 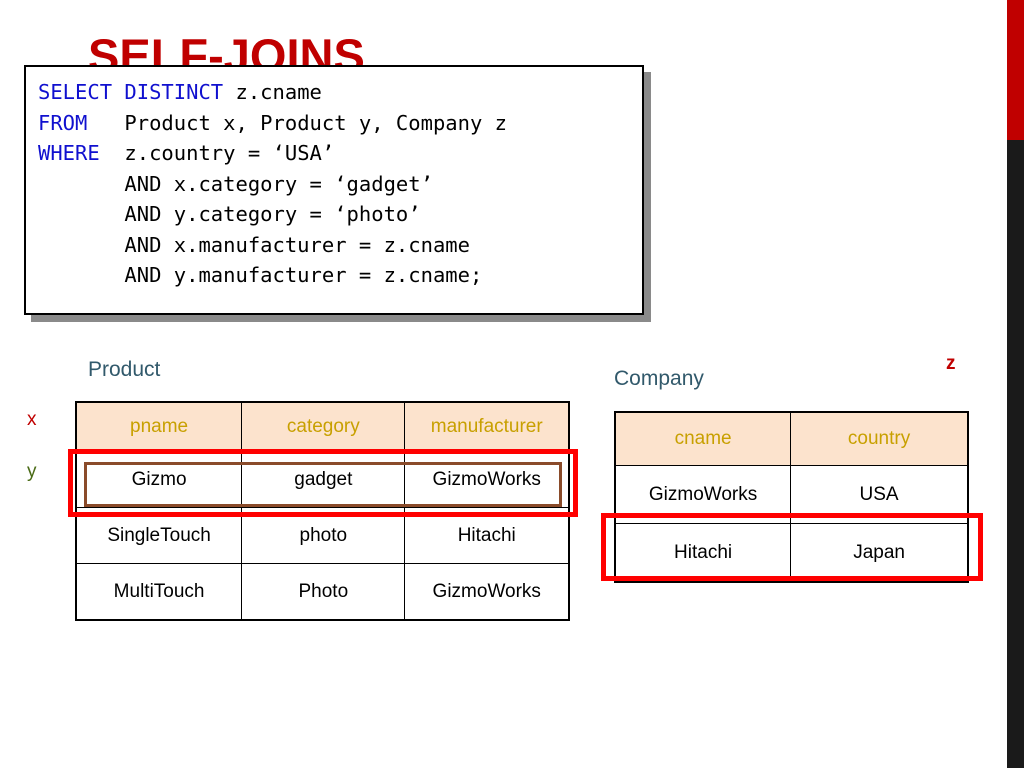 I want to click on table-row: Hitachi Japan, so click(x=791, y=553).